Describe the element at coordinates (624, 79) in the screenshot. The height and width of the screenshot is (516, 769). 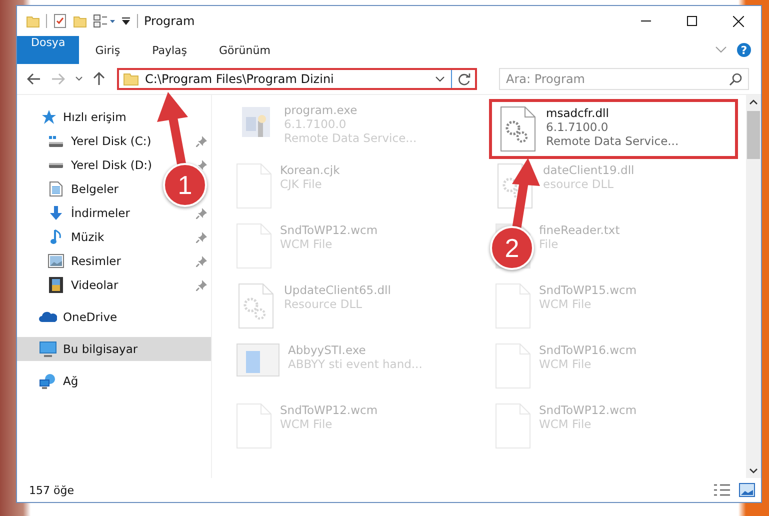
I see `search-field: Ara: Program` at that location.